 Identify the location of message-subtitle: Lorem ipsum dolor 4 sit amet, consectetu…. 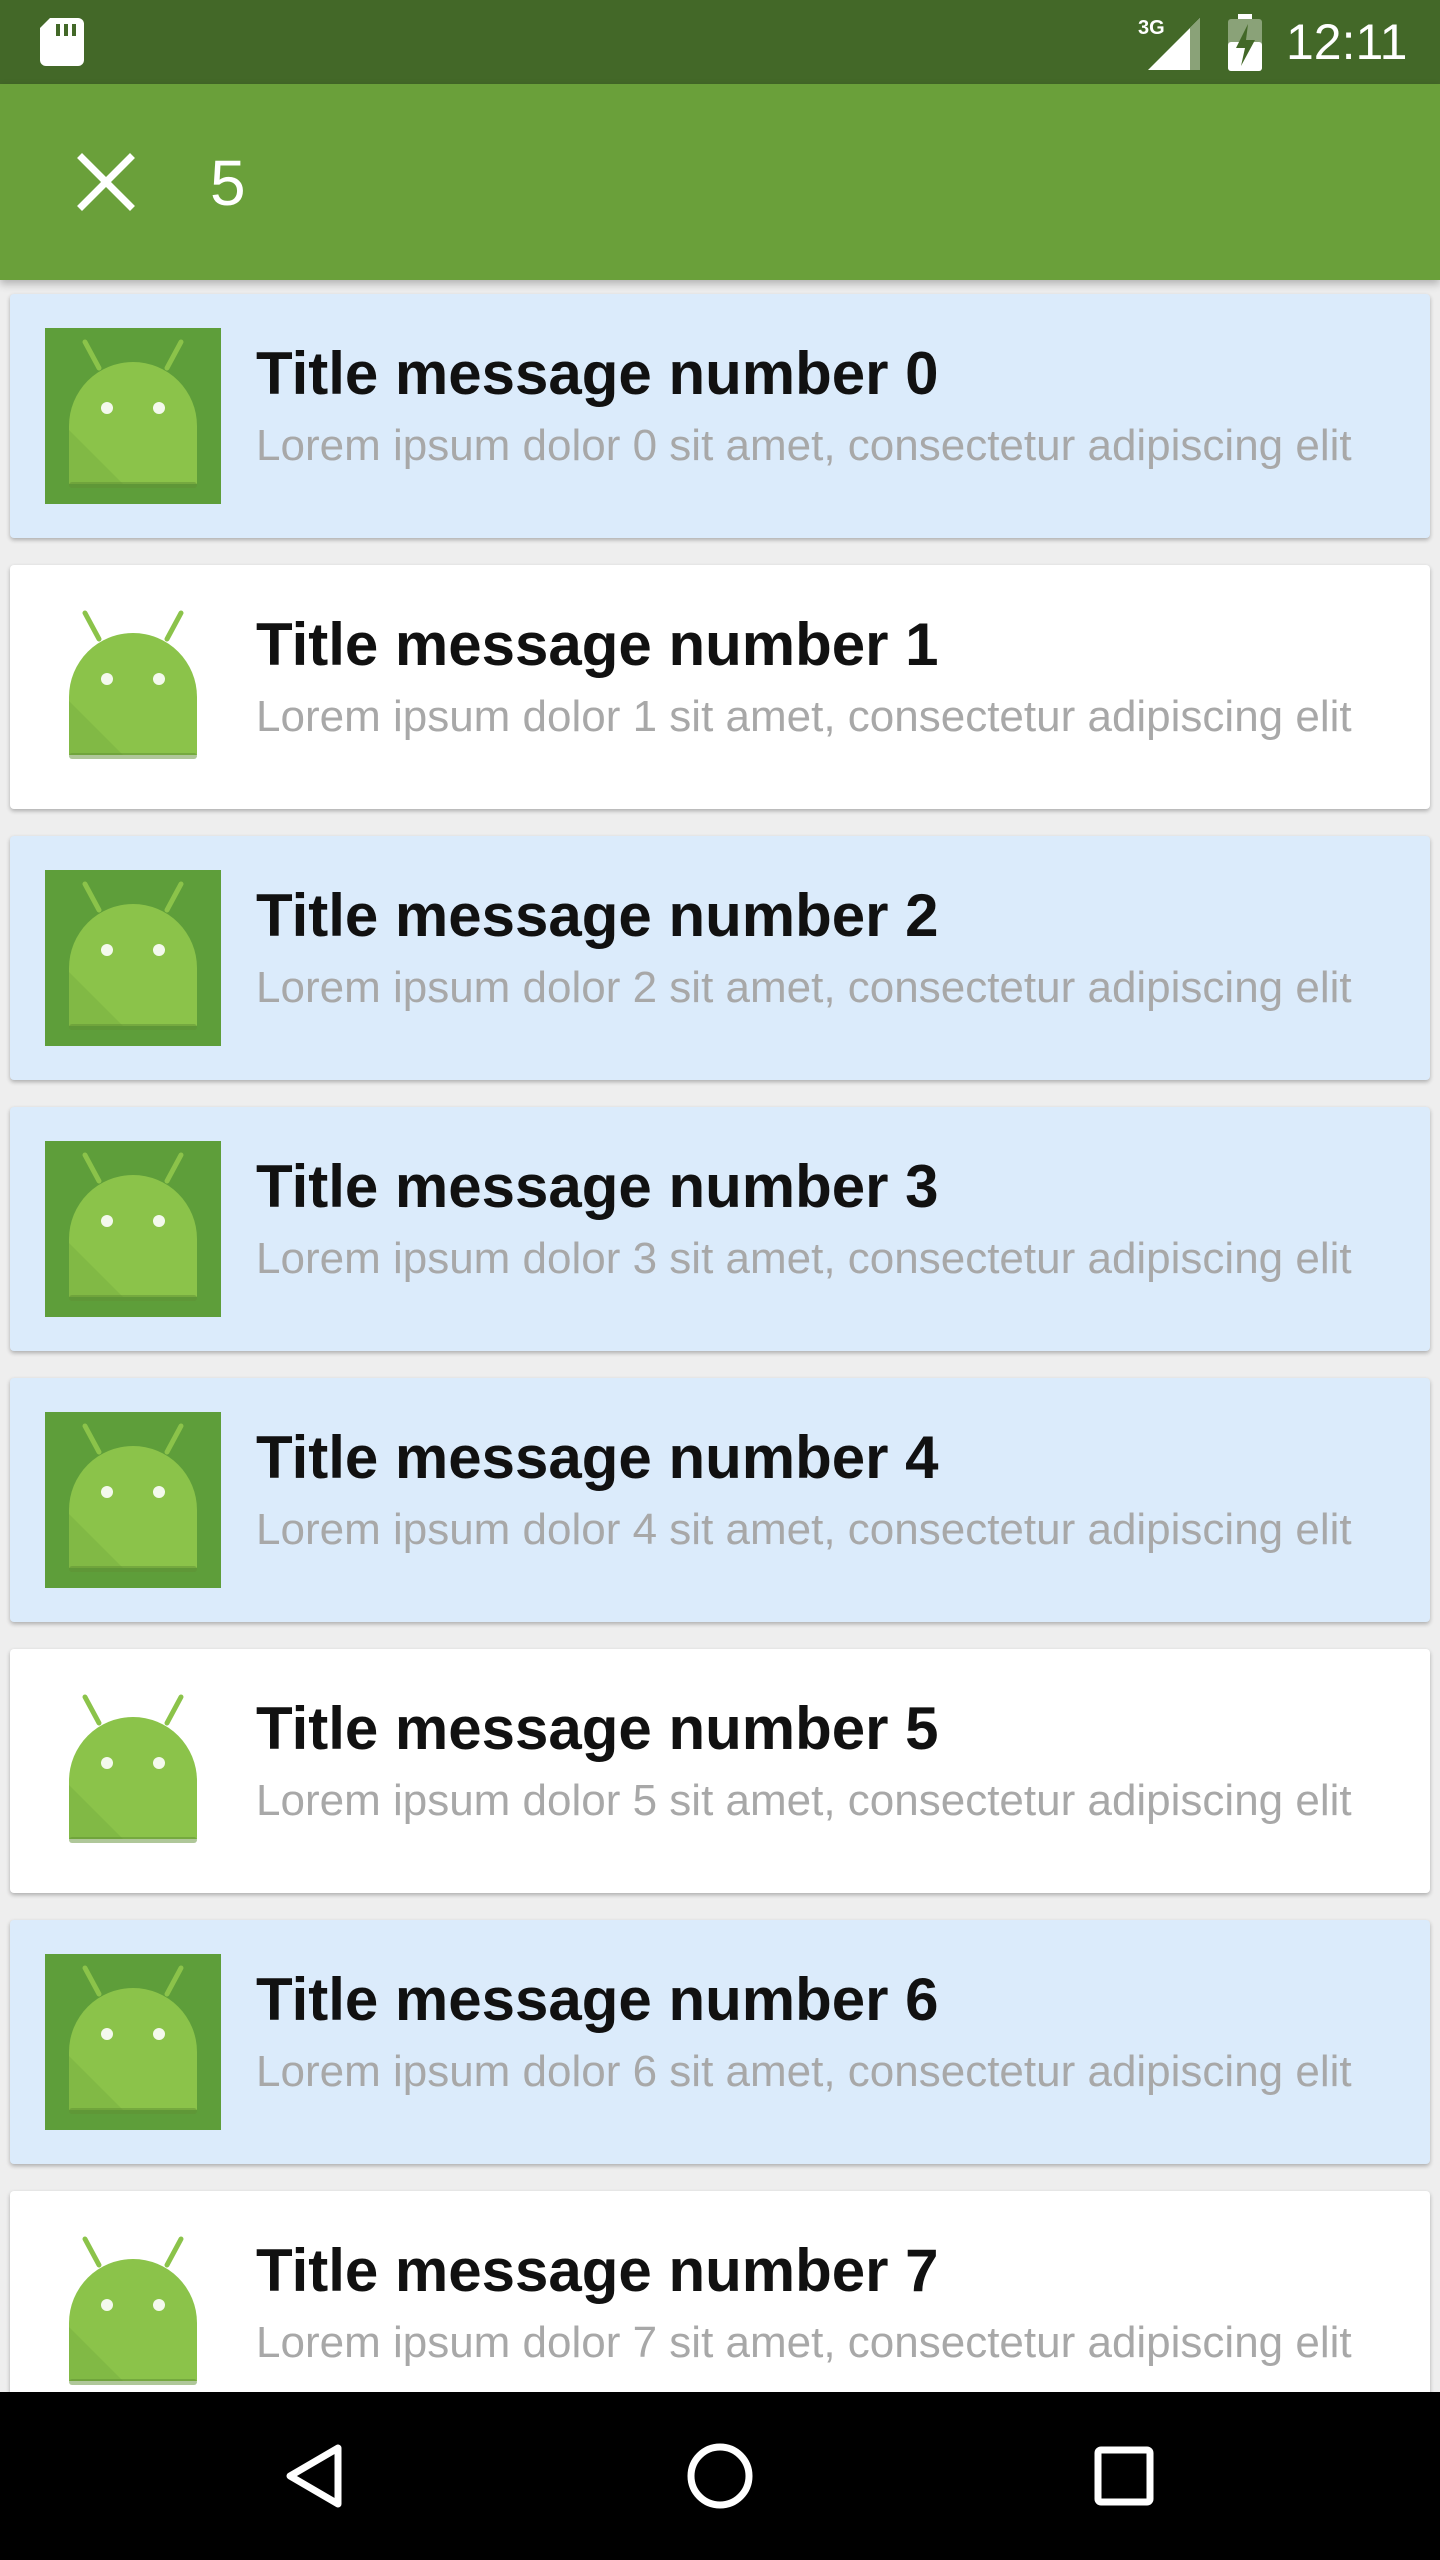
(804, 1529).